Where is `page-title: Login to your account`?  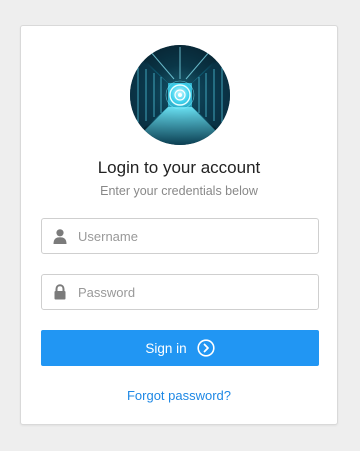
page-title: Login to your account is located at coordinates (179, 167).